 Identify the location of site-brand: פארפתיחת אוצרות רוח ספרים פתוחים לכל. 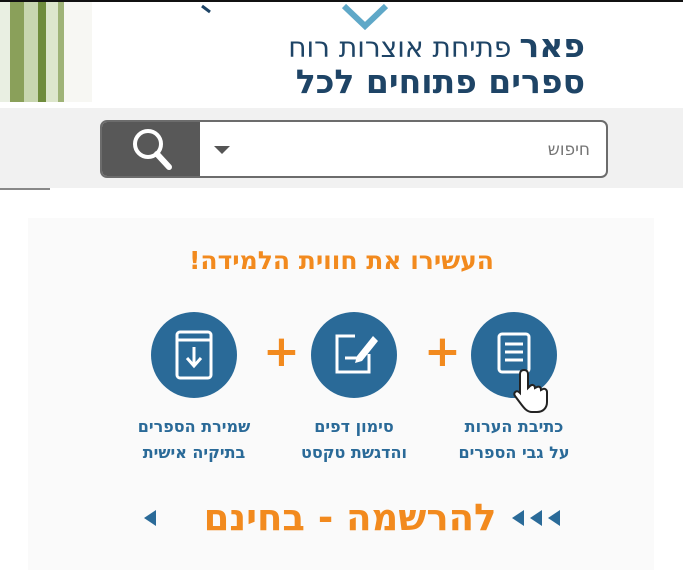
(436, 65).